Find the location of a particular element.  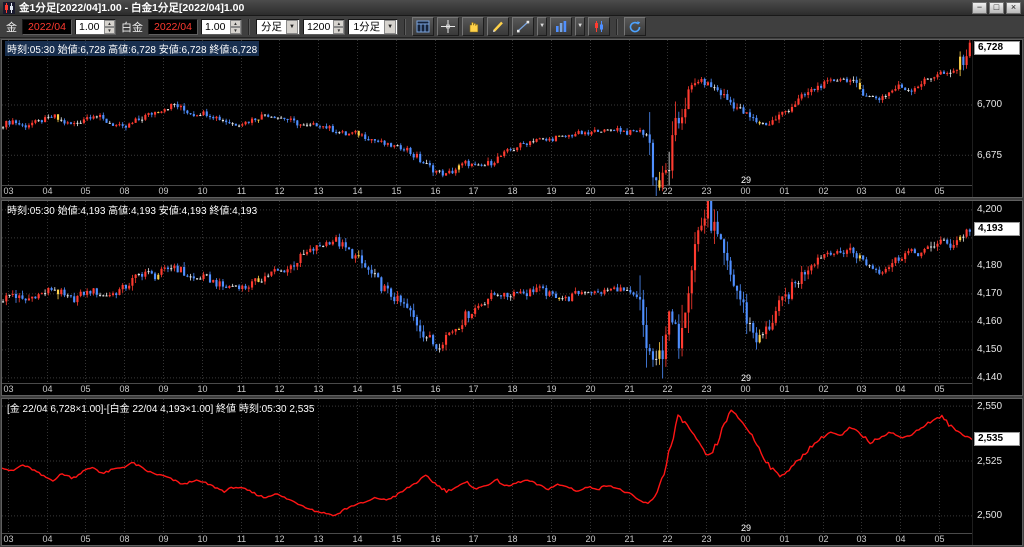

window-title: 金1分足[2022/04]1.00 - 白金1分足[2022/04]1.00 is located at coordinates (132, 8).